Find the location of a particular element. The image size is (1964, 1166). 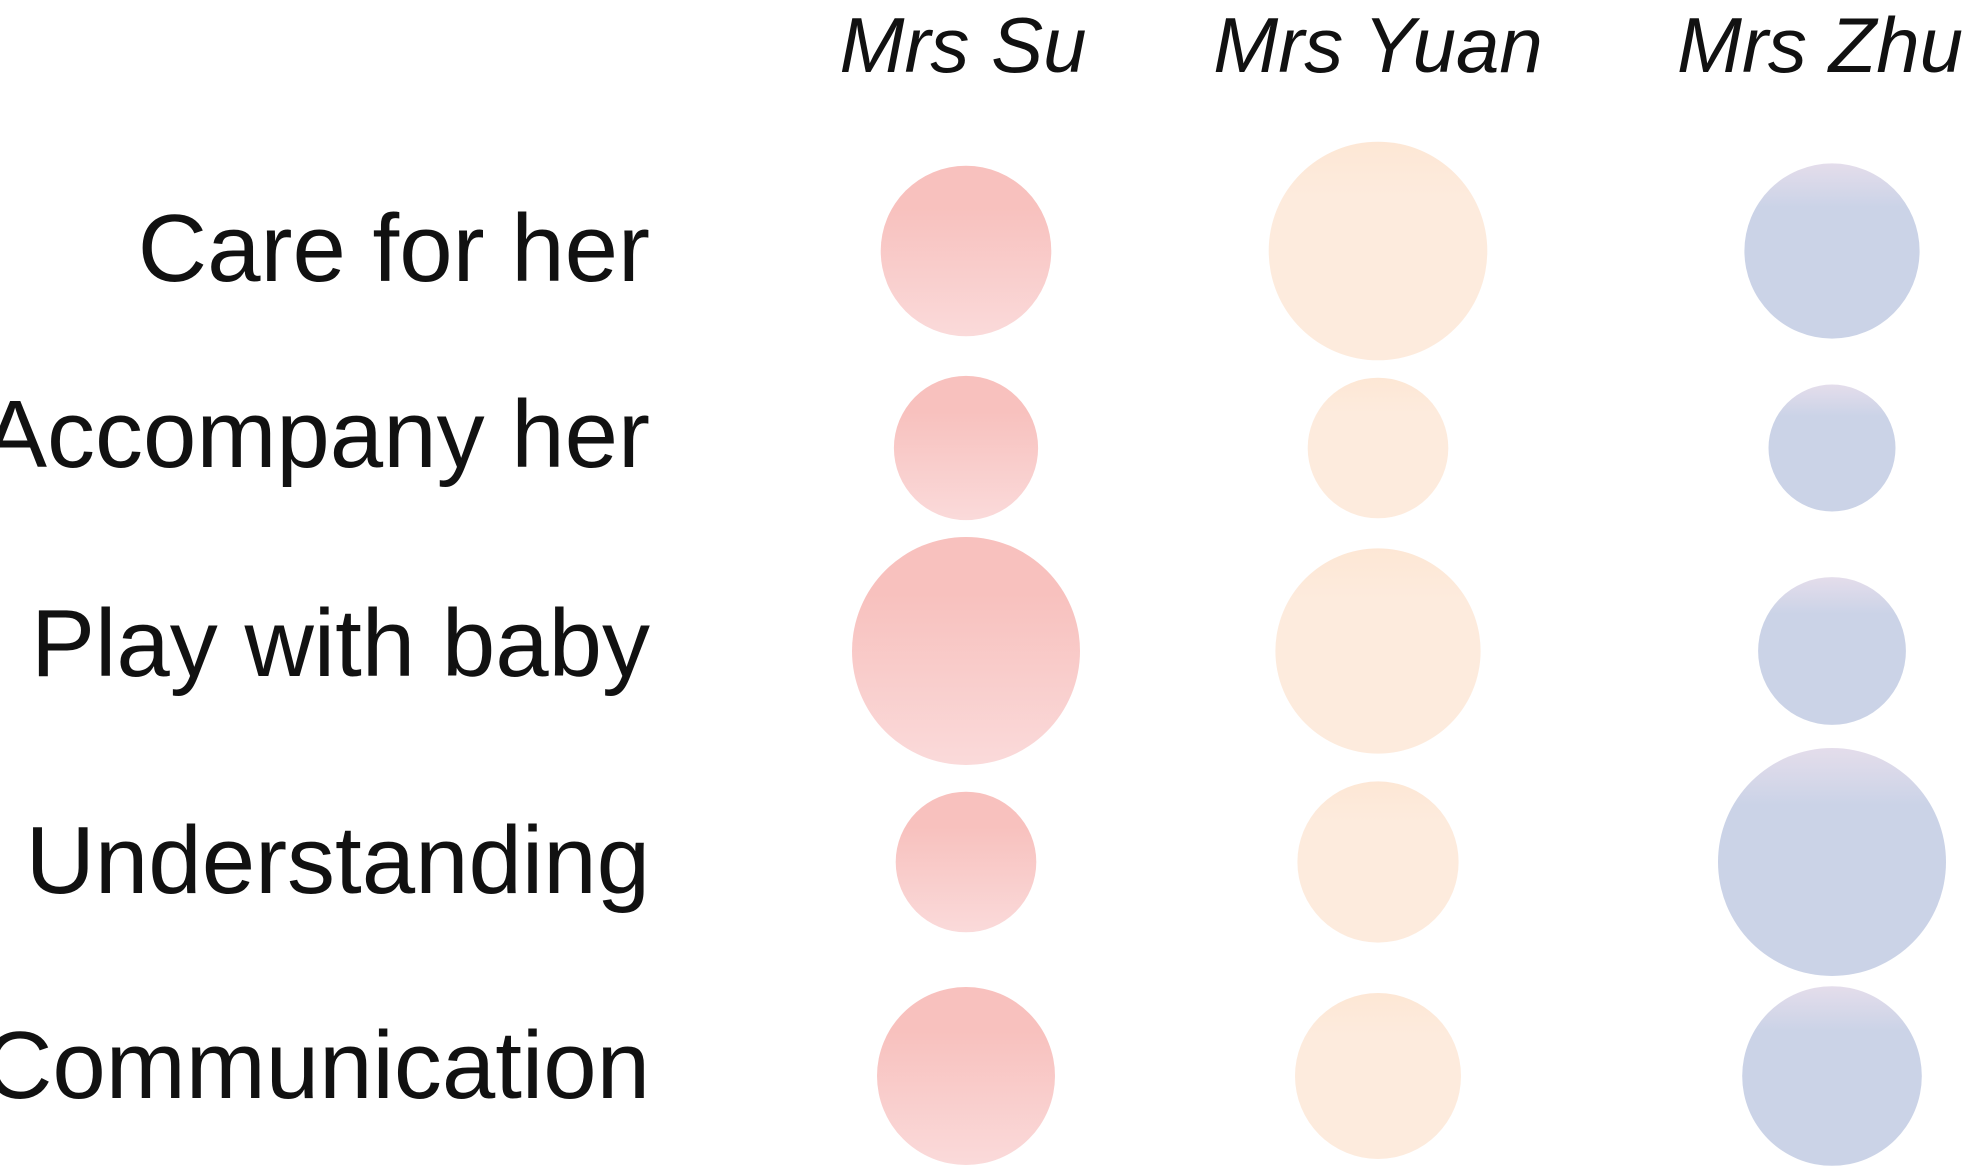

bubble-mrs-yuan-accompany-her is located at coordinates (1378, 448).